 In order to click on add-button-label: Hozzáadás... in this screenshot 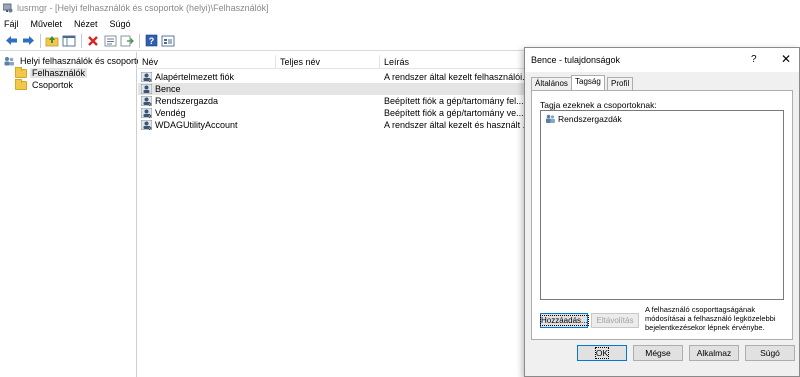, I will do `click(564, 320)`.